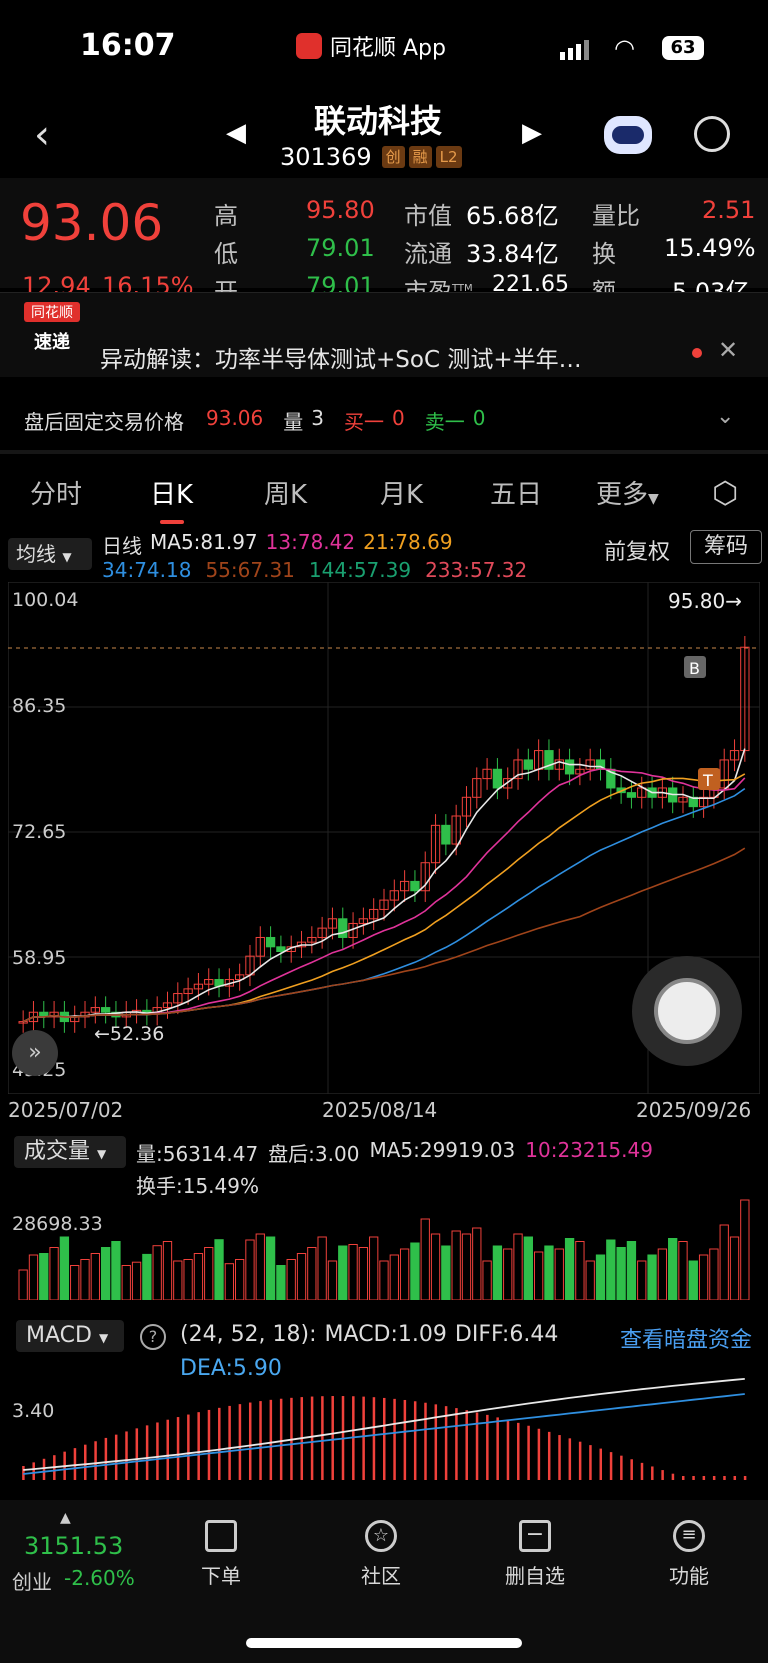 This screenshot has width=768, height=1663. Describe the element at coordinates (516, 492) in the screenshot. I see `tab-five-day: 五日` at that location.